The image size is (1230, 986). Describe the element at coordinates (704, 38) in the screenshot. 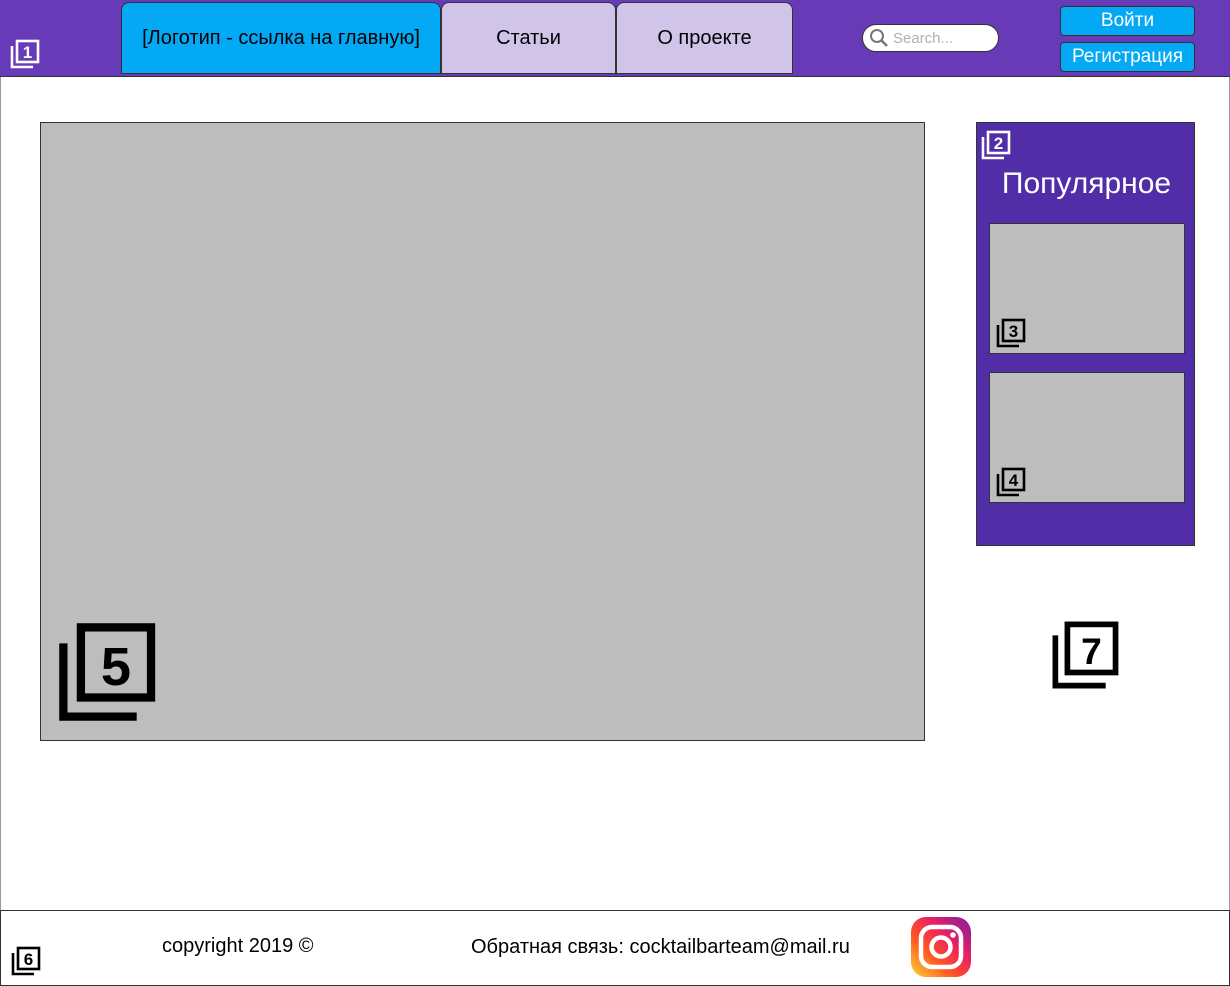

I see `tab-about: О проекте` at that location.